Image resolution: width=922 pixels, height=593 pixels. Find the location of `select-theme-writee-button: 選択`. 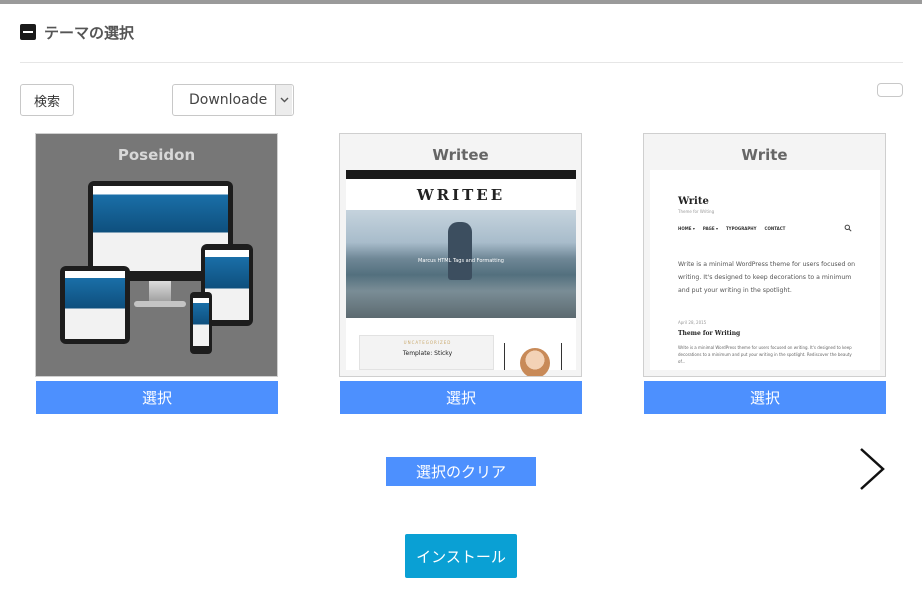

select-theme-writee-button: 選択 is located at coordinates (461, 397).